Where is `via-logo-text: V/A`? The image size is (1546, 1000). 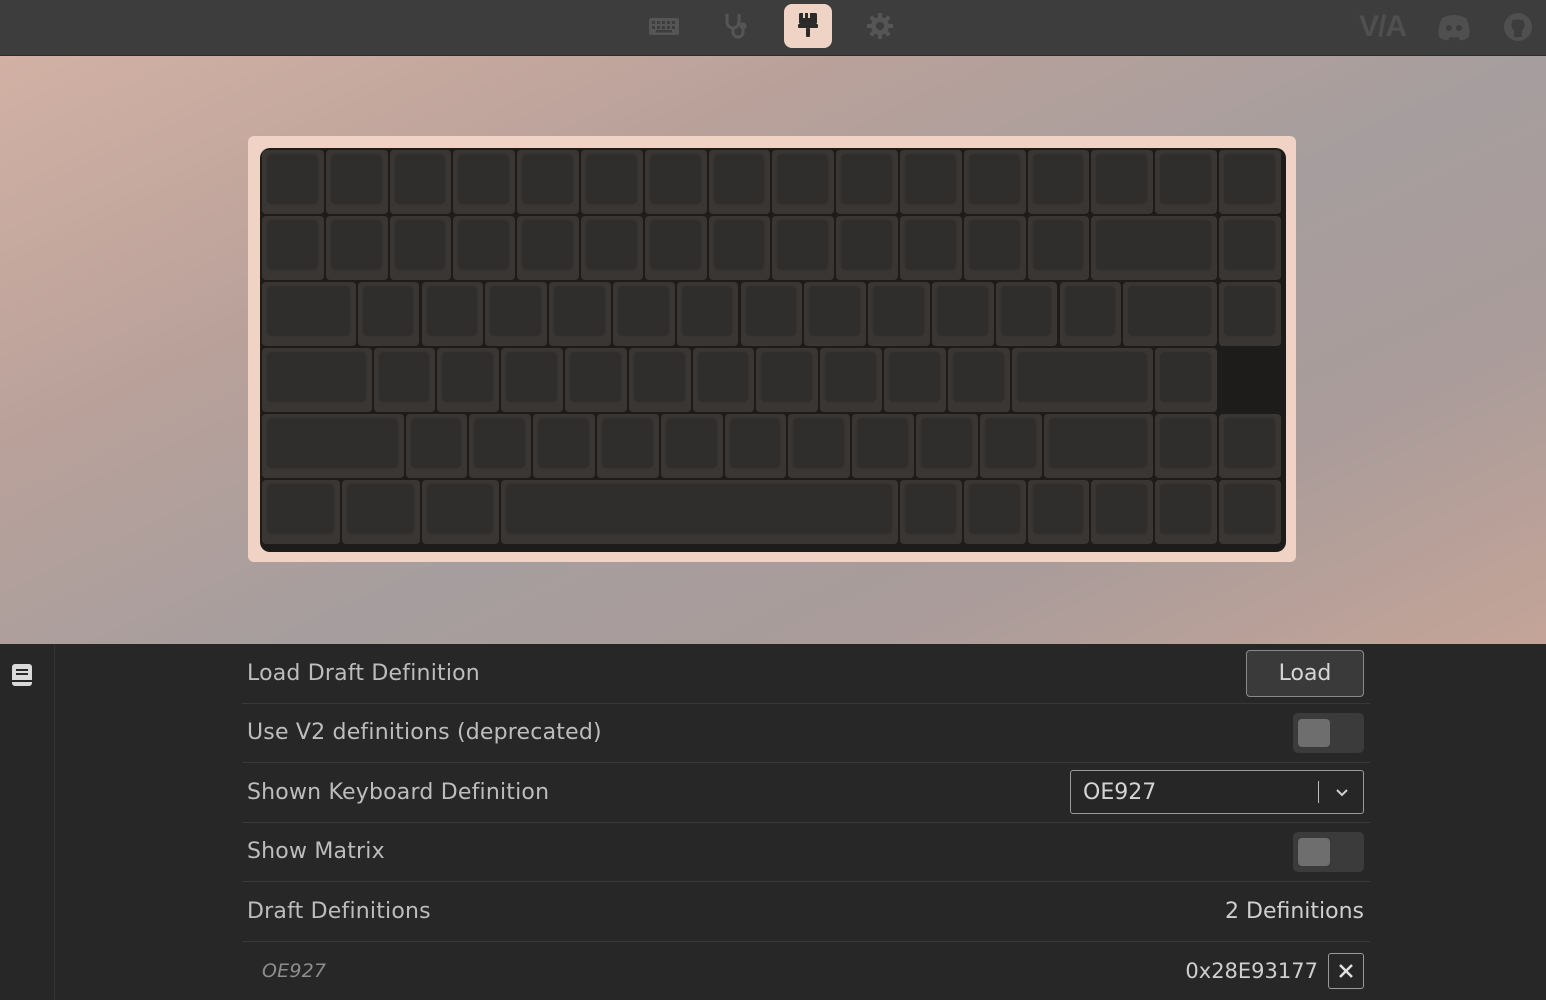 via-logo-text: V/A is located at coordinates (1382, 26).